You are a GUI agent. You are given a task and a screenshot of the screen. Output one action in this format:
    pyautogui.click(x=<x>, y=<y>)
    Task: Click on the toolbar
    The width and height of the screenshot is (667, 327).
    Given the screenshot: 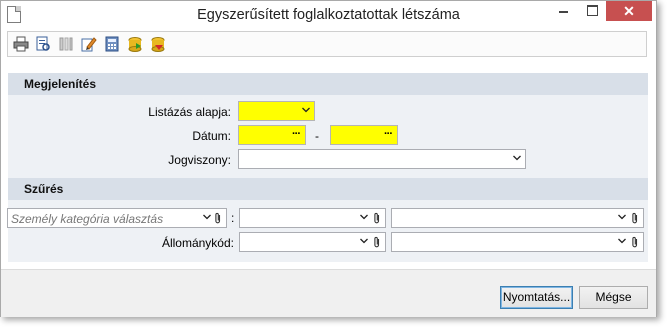 What is the action you would take?
    pyautogui.click(x=327, y=44)
    